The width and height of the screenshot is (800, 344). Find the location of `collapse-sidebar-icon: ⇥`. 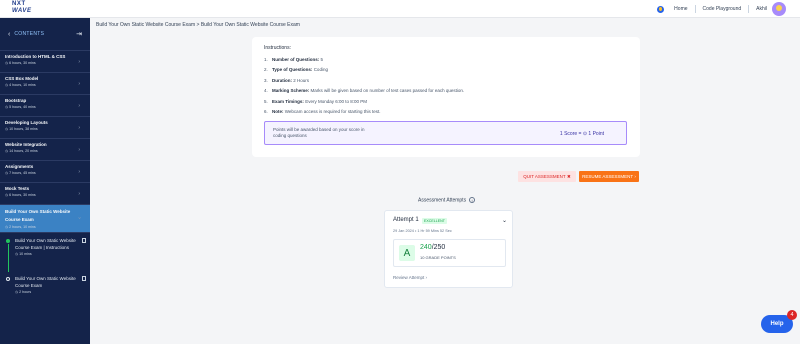

collapse-sidebar-icon: ⇥ is located at coordinates (79, 34).